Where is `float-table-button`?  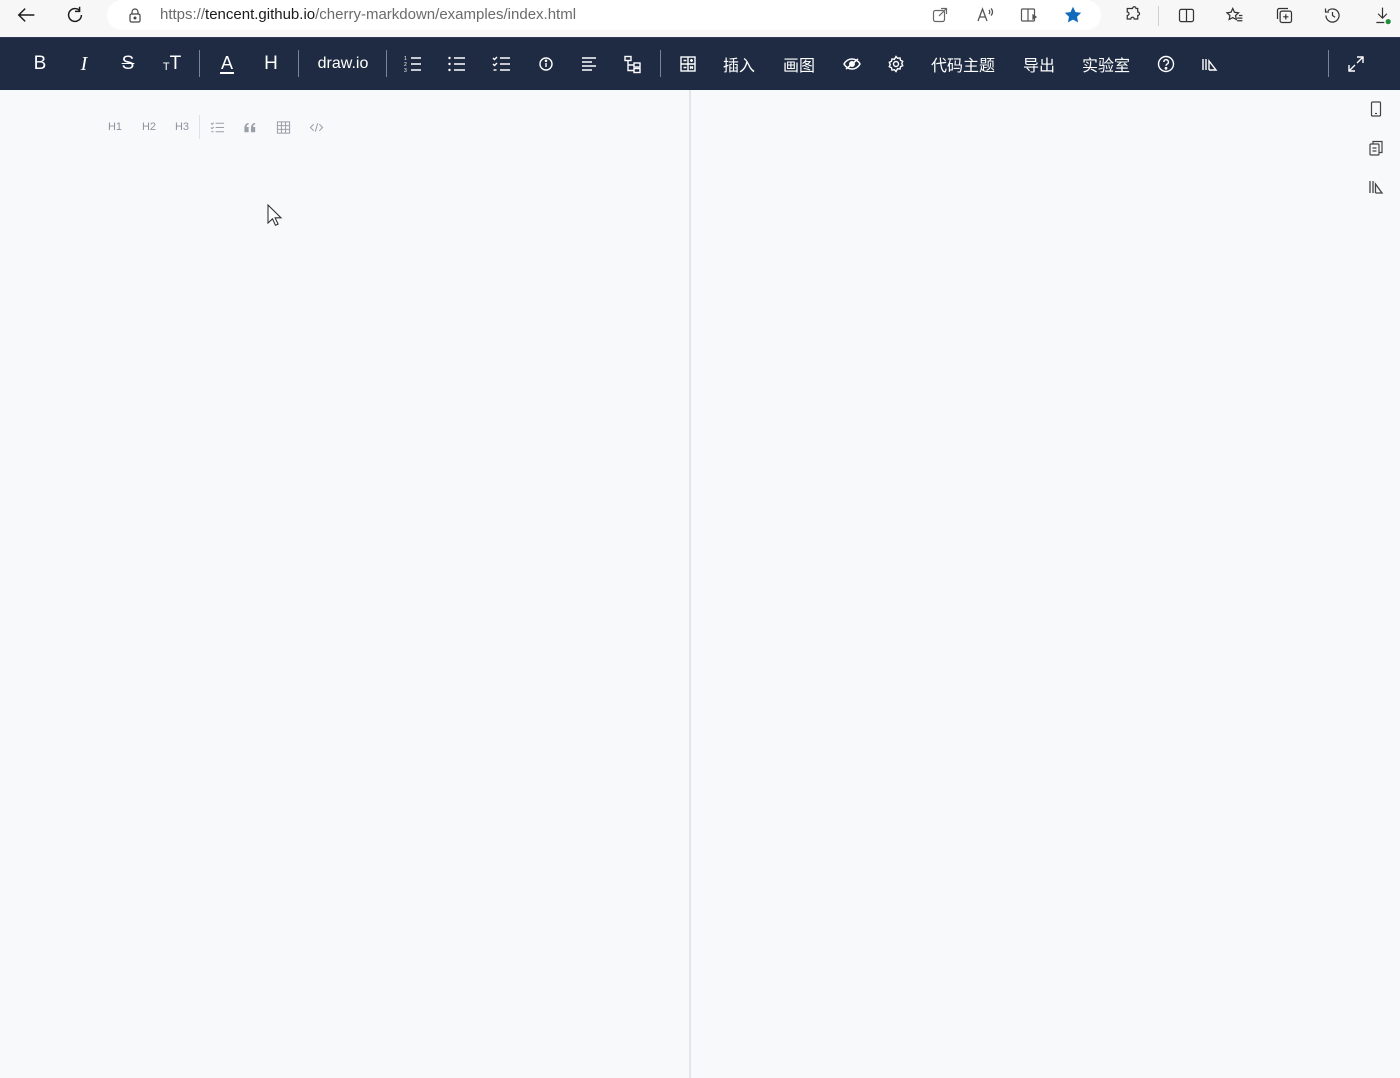 float-table-button is located at coordinates (283, 127).